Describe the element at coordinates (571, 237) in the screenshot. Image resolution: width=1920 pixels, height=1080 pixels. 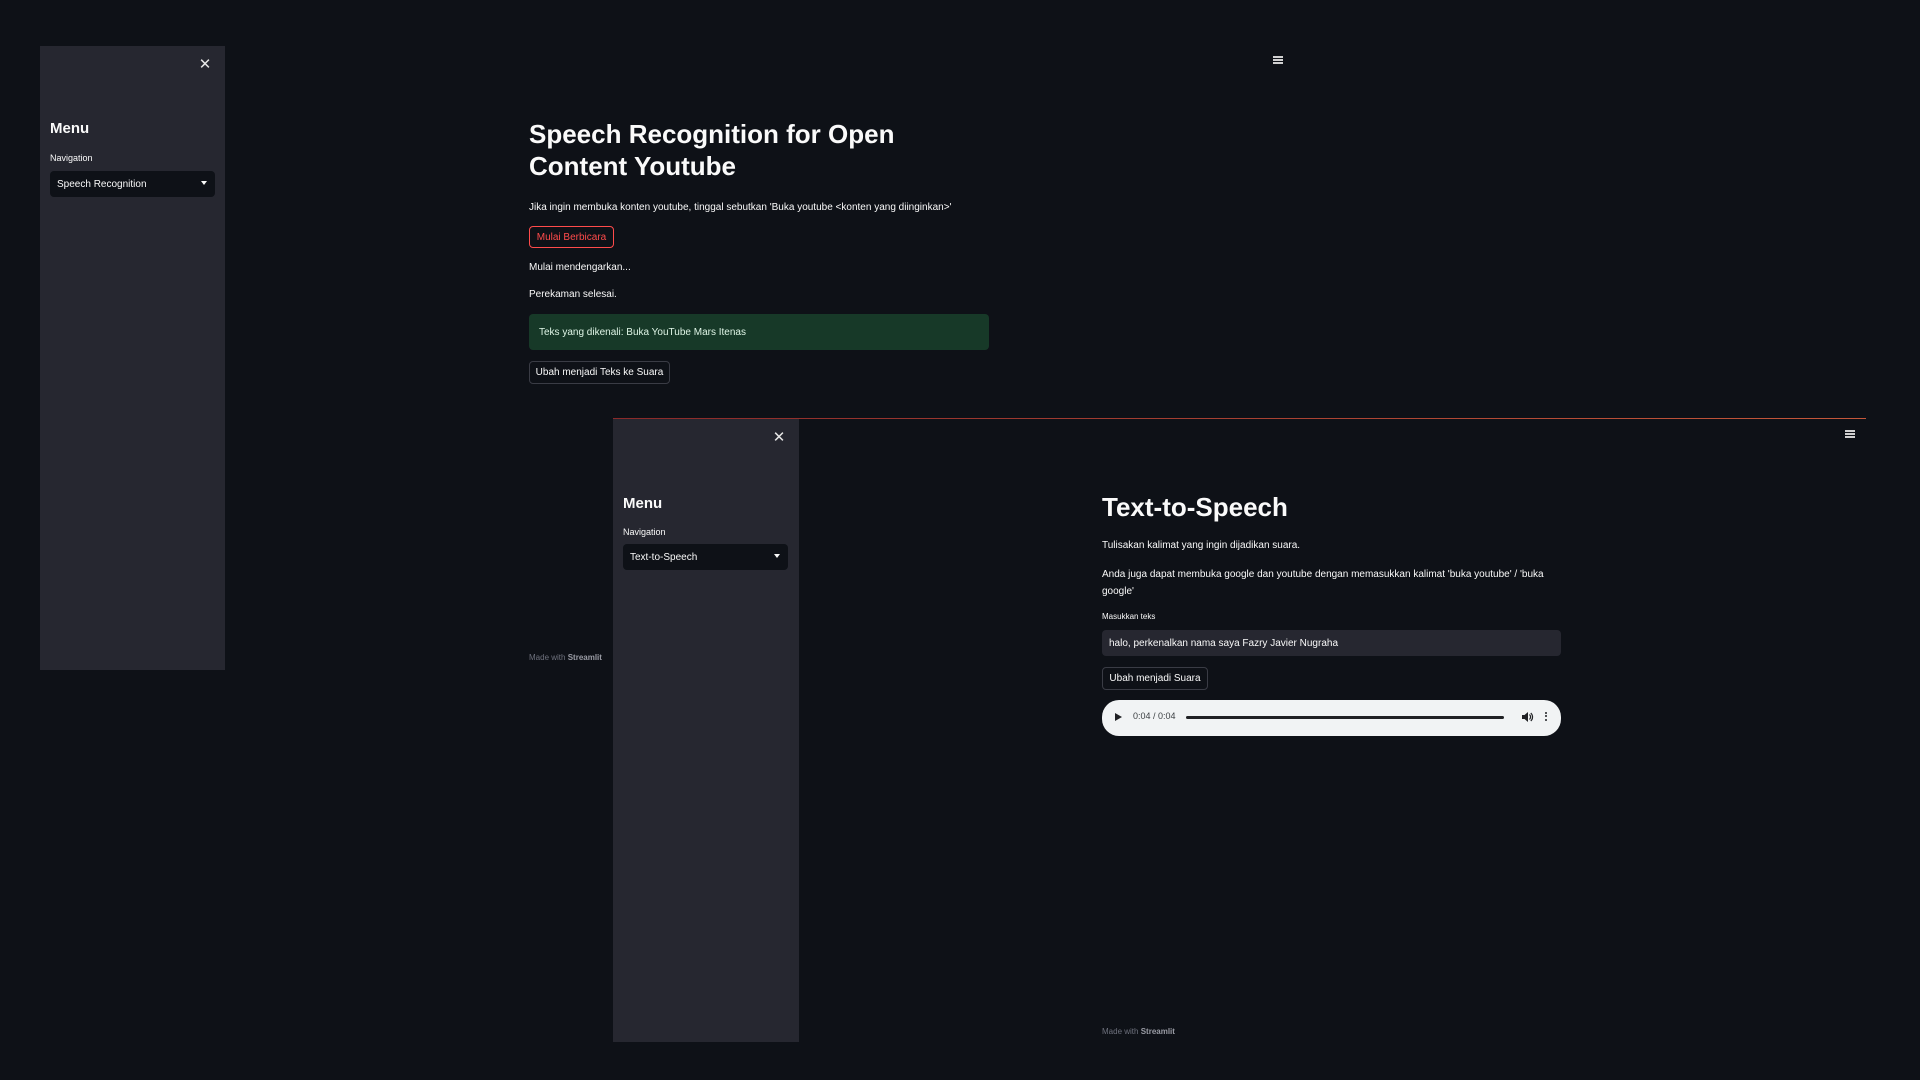
I see `start-speaking-button: Mulai Berbicara` at that location.